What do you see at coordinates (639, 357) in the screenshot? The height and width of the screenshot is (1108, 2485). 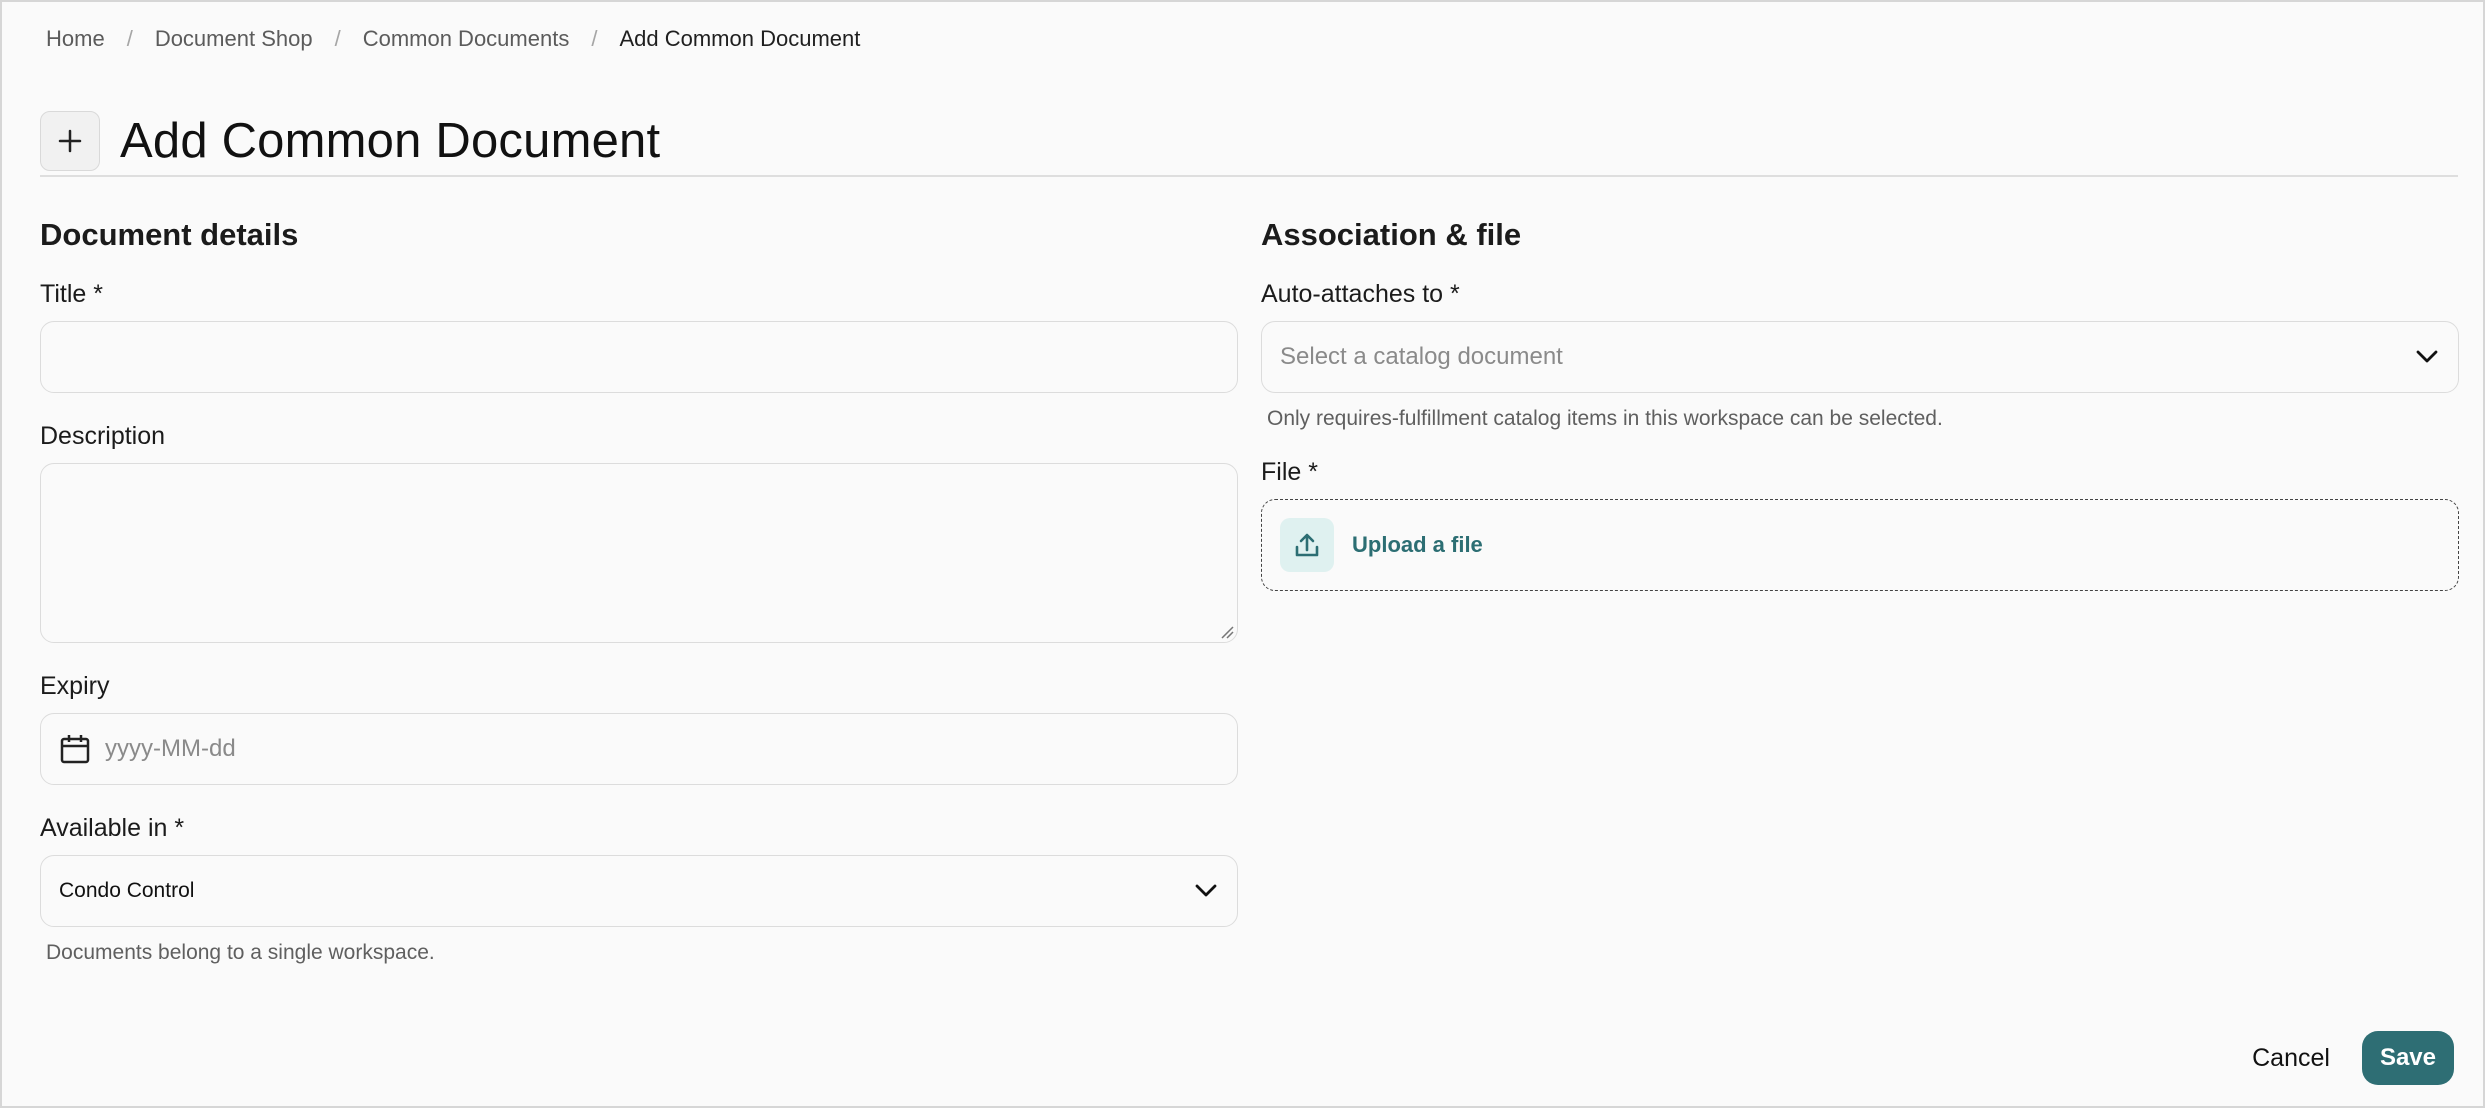 I see `title-input` at bounding box center [639, 357].